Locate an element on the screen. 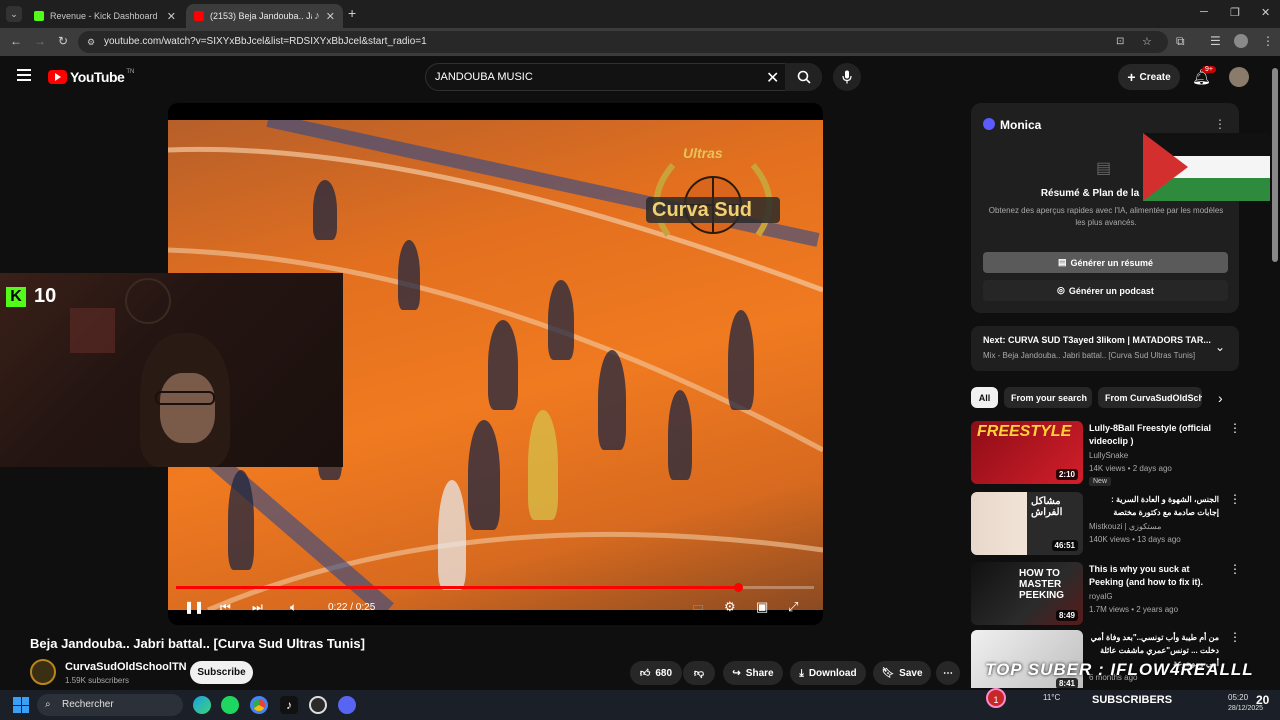 The height and width of the screenshot is (720, 1280). minimize-icon: ─ is located at coordinates (1204, 12).